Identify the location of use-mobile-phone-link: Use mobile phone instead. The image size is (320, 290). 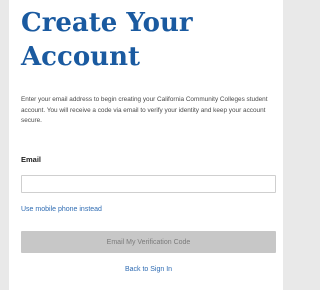
(61, 209).